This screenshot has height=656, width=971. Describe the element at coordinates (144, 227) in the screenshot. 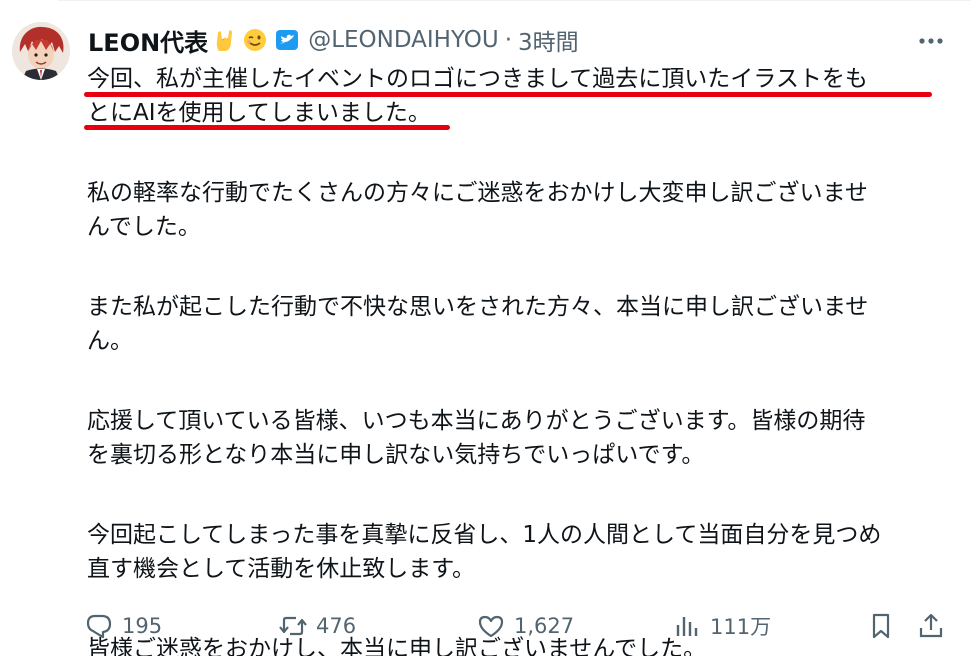

I see `tweet-text-line: んでした。` at that location.